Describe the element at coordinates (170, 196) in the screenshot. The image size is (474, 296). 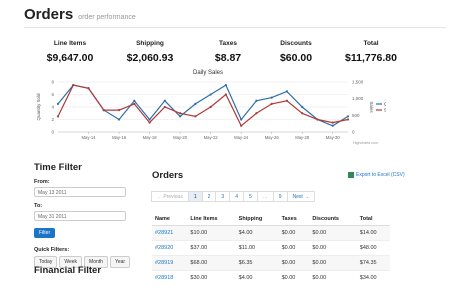
I see `page-previous: ← Previous` at that location.